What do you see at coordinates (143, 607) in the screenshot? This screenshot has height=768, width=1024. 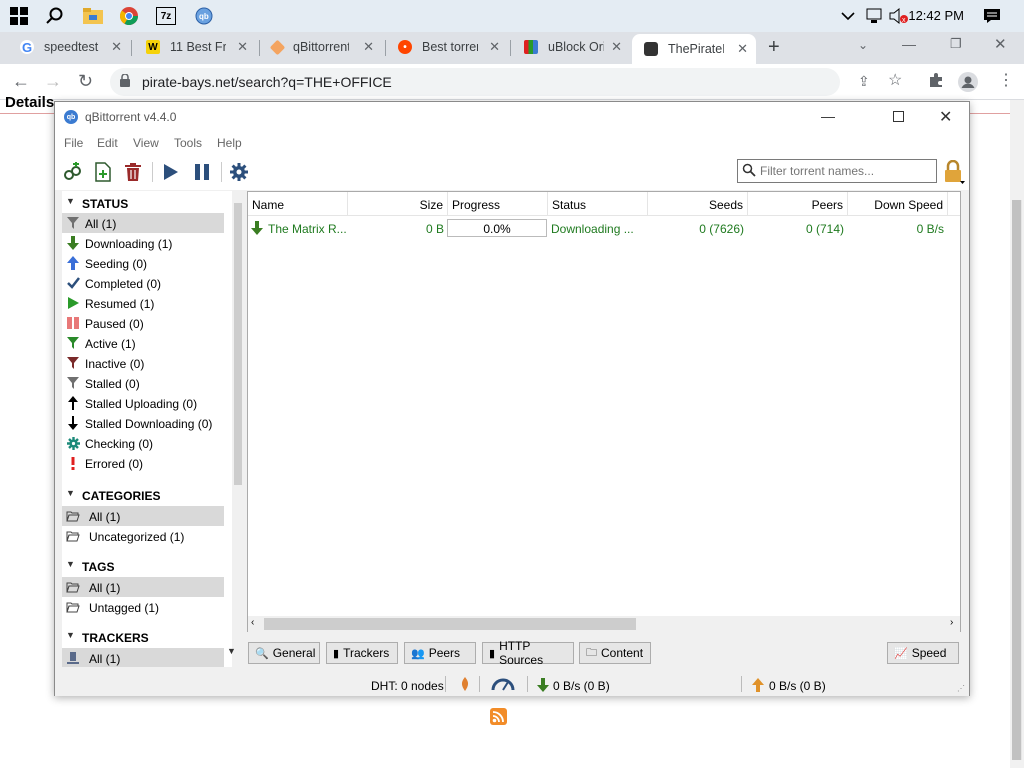 I see `tag-item-untagged: Untagged (1)` at bounding box center [143, 607].